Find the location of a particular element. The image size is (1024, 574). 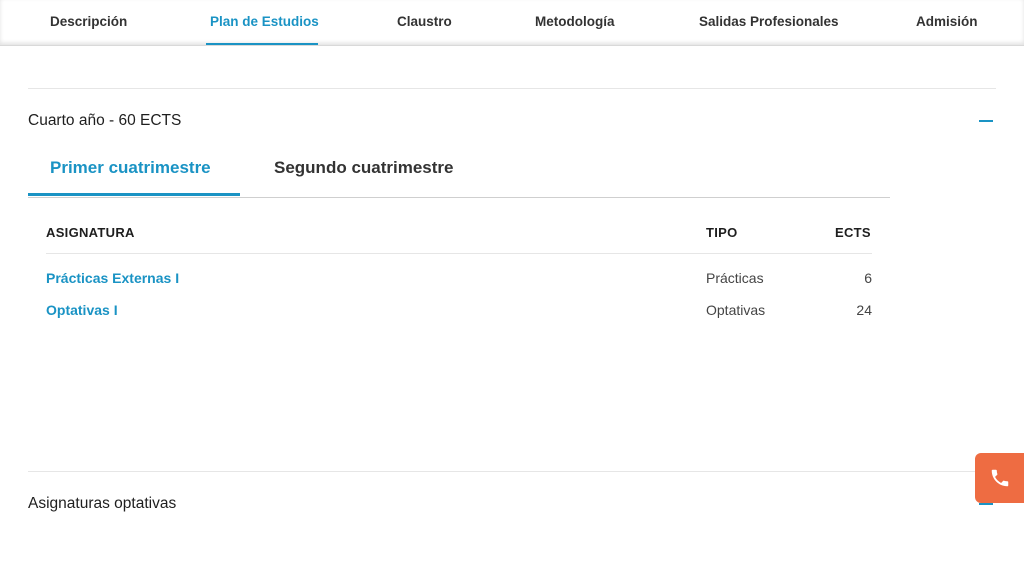

header-ects: ECTS is located at coordinates (853, 232).